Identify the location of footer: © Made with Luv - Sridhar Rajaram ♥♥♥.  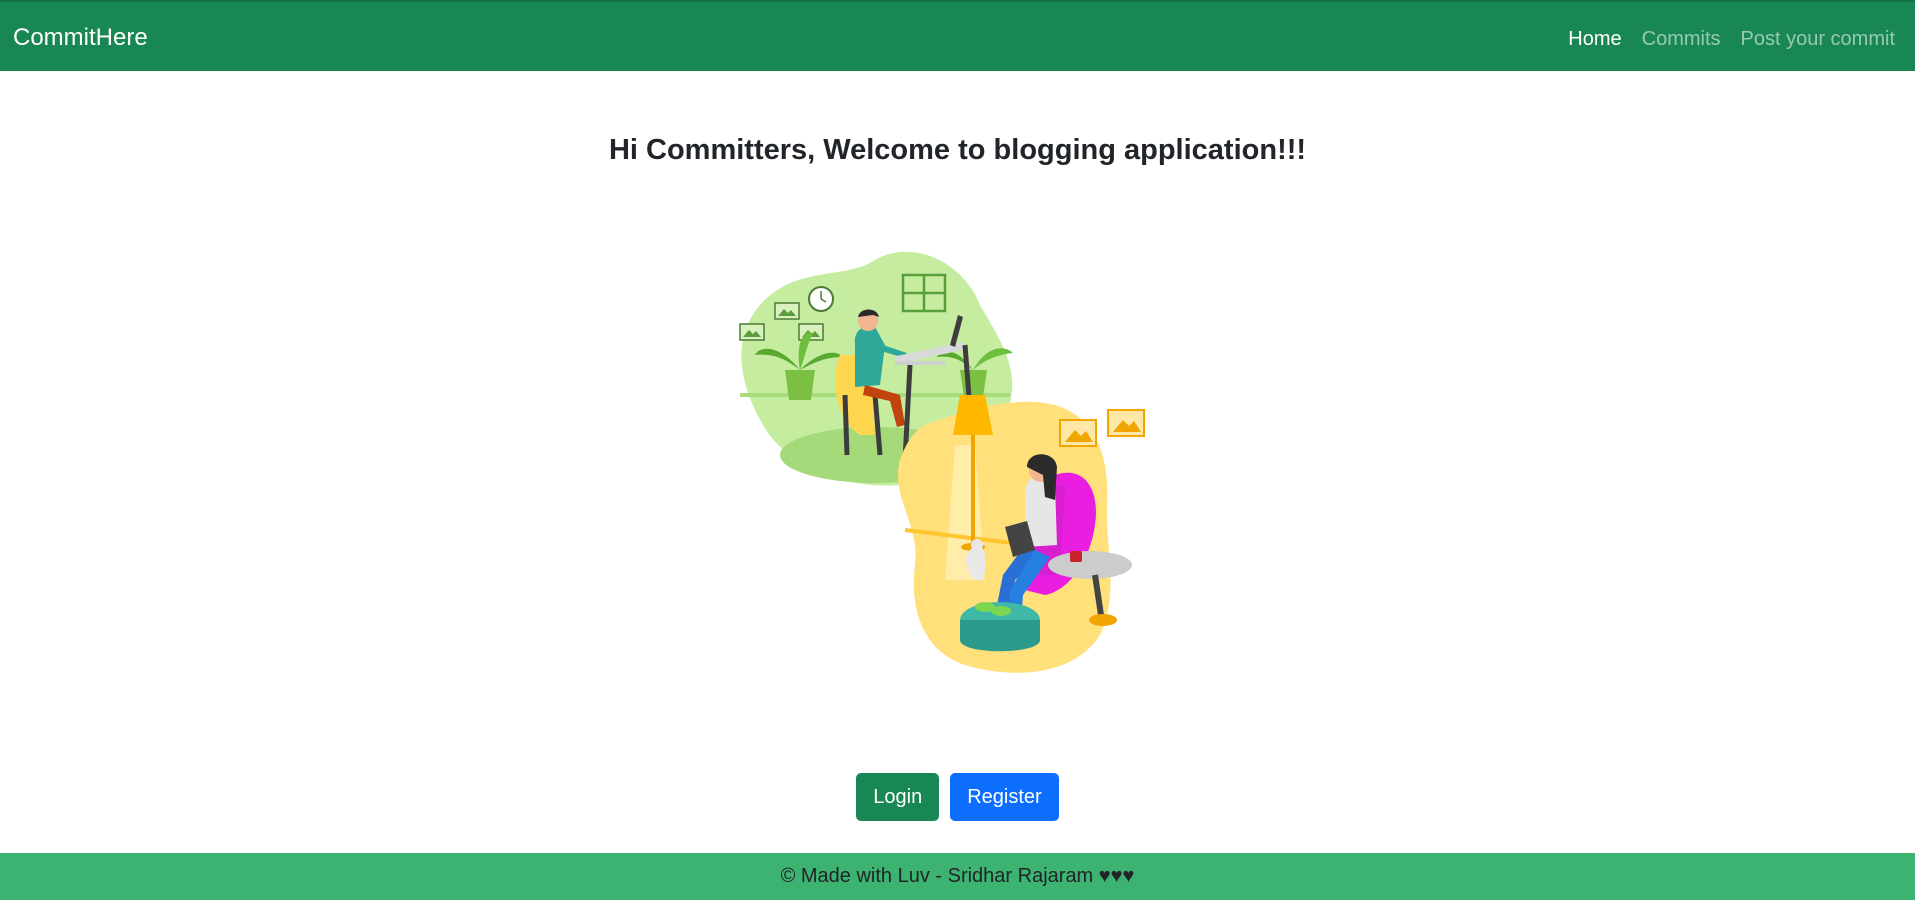
(957, 876).